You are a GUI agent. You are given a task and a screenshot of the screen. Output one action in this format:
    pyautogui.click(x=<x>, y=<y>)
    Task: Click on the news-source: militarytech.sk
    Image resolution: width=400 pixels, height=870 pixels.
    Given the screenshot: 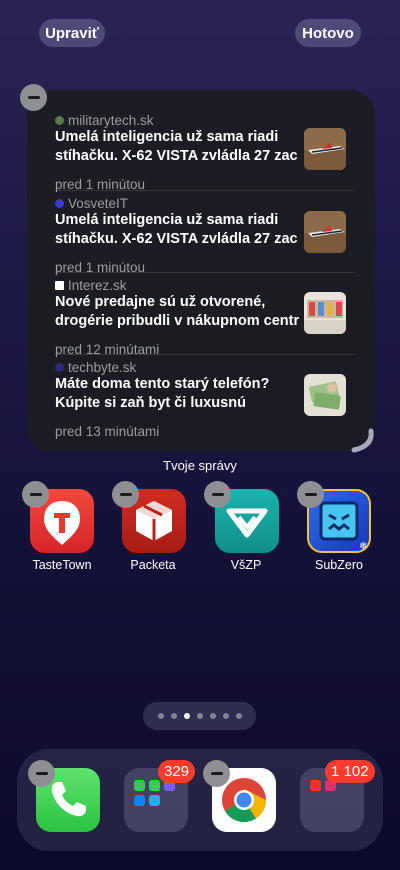 What is the action you would take?
    pyautogui.click(x=111, y=120)
    